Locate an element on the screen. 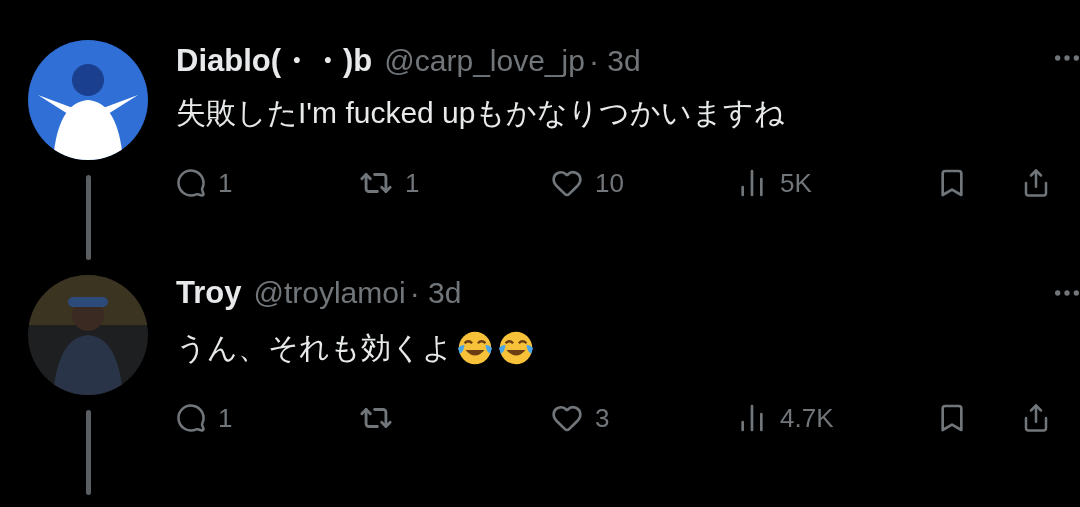  user-name: Troy is located at coordinates (209, 293).